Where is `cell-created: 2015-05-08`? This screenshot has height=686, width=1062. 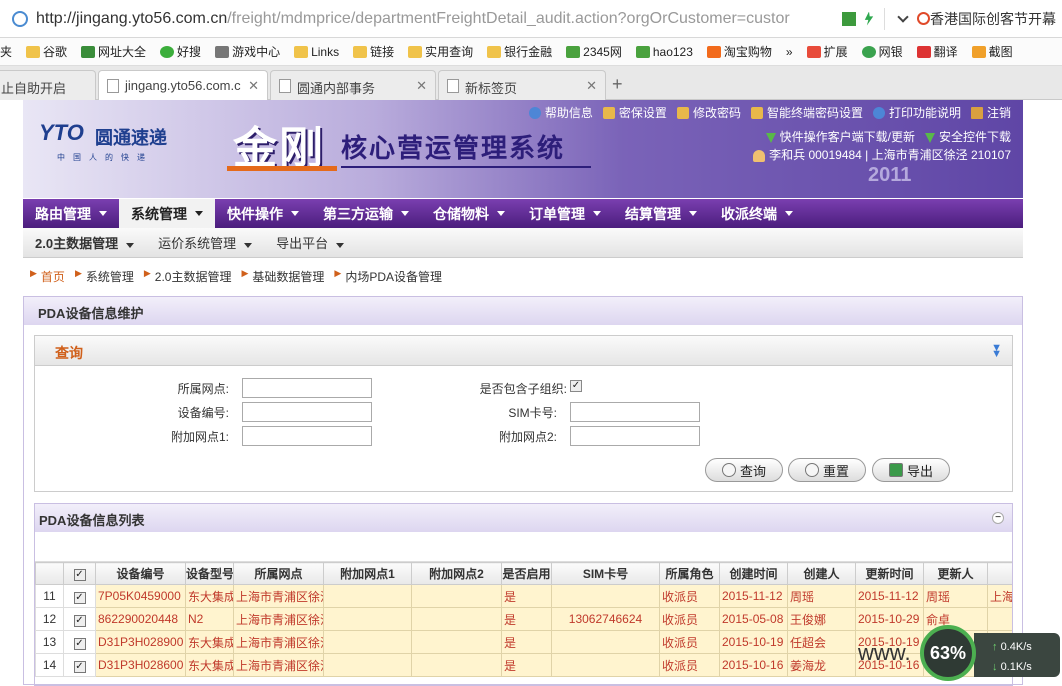 cell-created: 2015-05-08 is located at coordinates (753, 619).